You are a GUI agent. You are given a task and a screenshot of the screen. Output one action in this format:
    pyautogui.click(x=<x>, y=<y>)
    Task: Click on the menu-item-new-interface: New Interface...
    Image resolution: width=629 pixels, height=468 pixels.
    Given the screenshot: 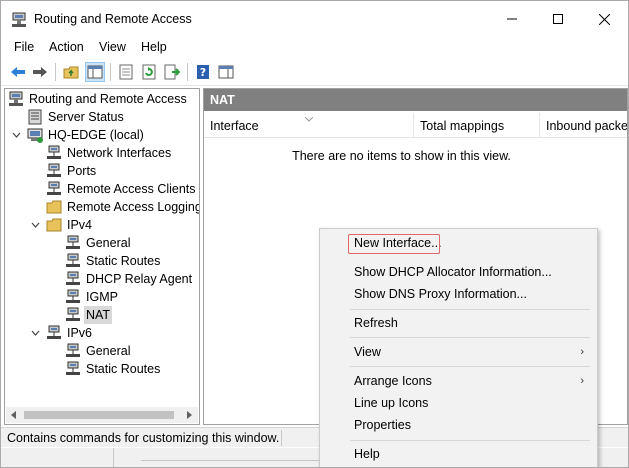 What is the action you would take?
    pyautogui.click(x=458, y=243)
    